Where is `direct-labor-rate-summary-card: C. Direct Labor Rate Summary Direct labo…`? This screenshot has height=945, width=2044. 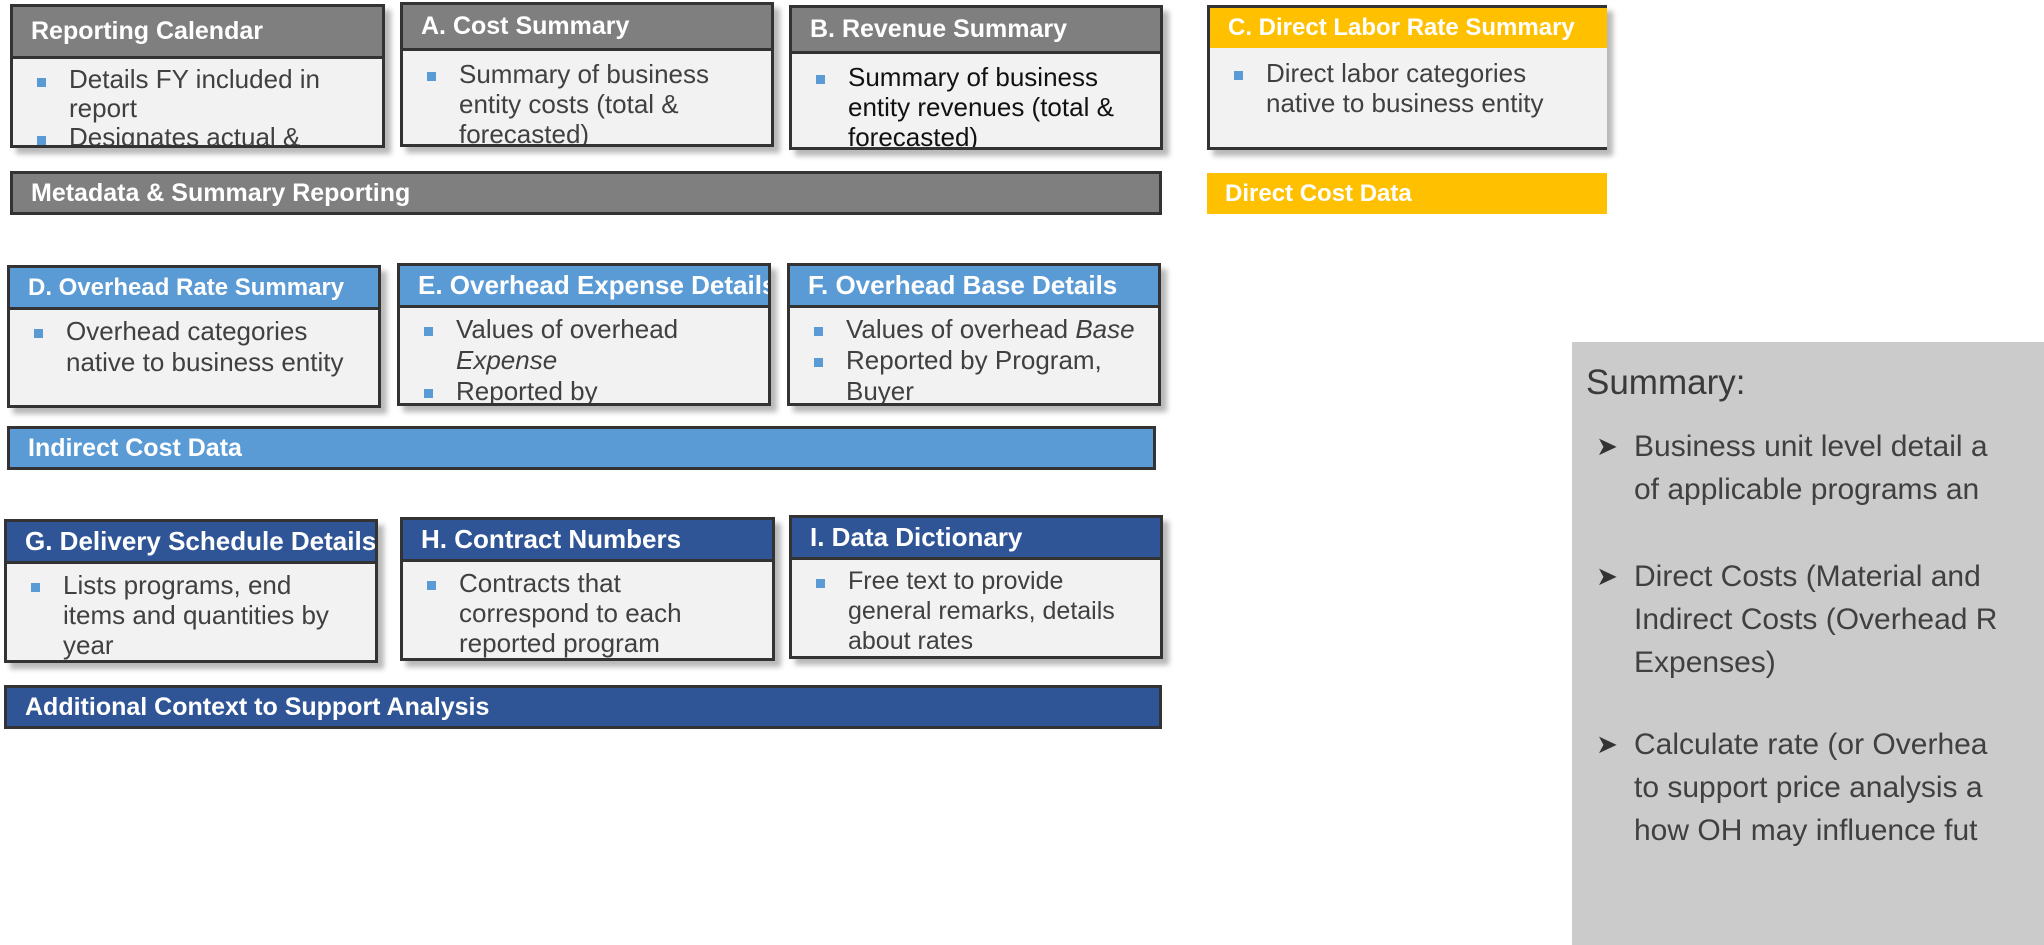
direct-labor-rate-summary-card: C. Direct Labor Rate Summary Direct labo… is located at coordinates (1407, 77).